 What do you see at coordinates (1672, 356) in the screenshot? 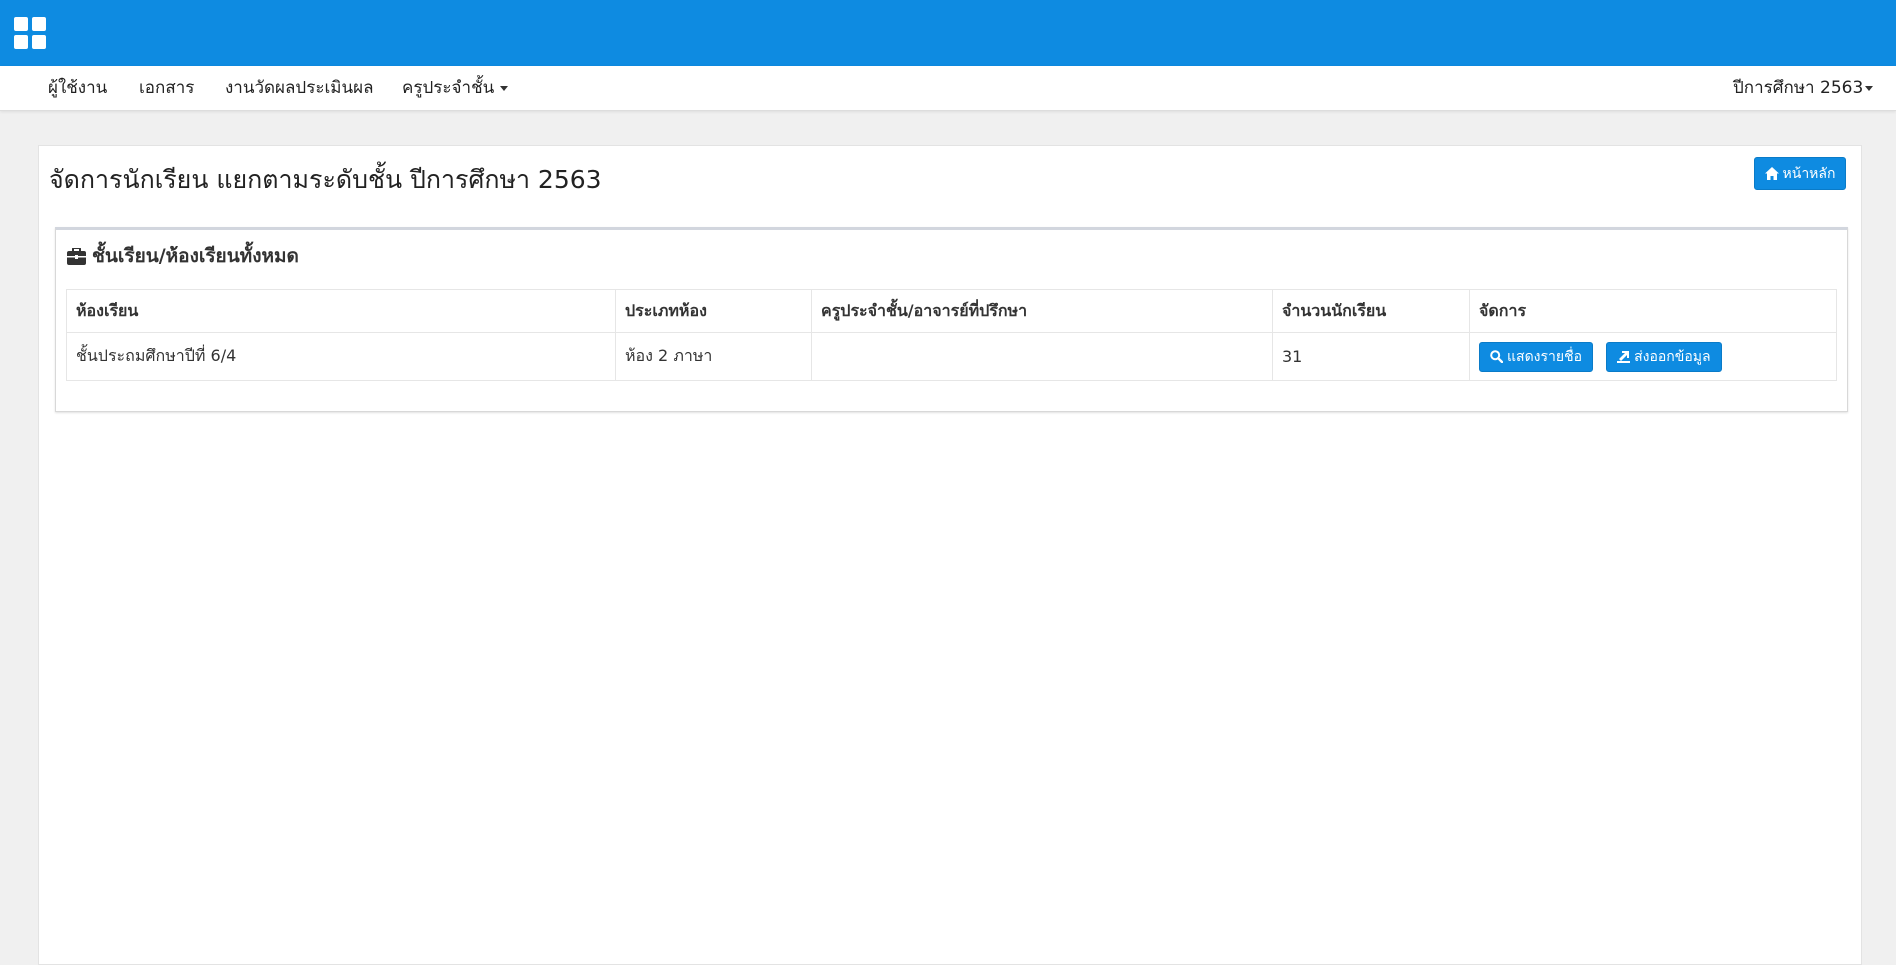
I see `export-data-label: ส่งออกข้อมูล` at bounding box center [1672, 356].